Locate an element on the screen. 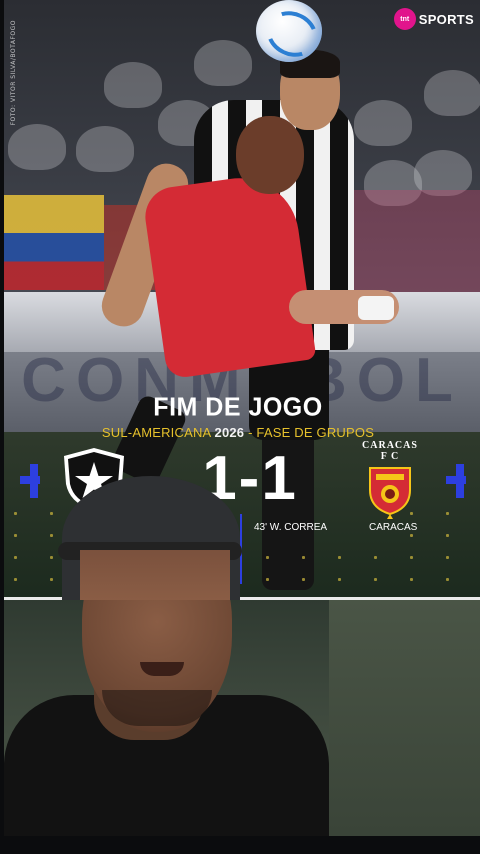  competition-name: SUL-AMERICANA is located at coordinates (156, 432).